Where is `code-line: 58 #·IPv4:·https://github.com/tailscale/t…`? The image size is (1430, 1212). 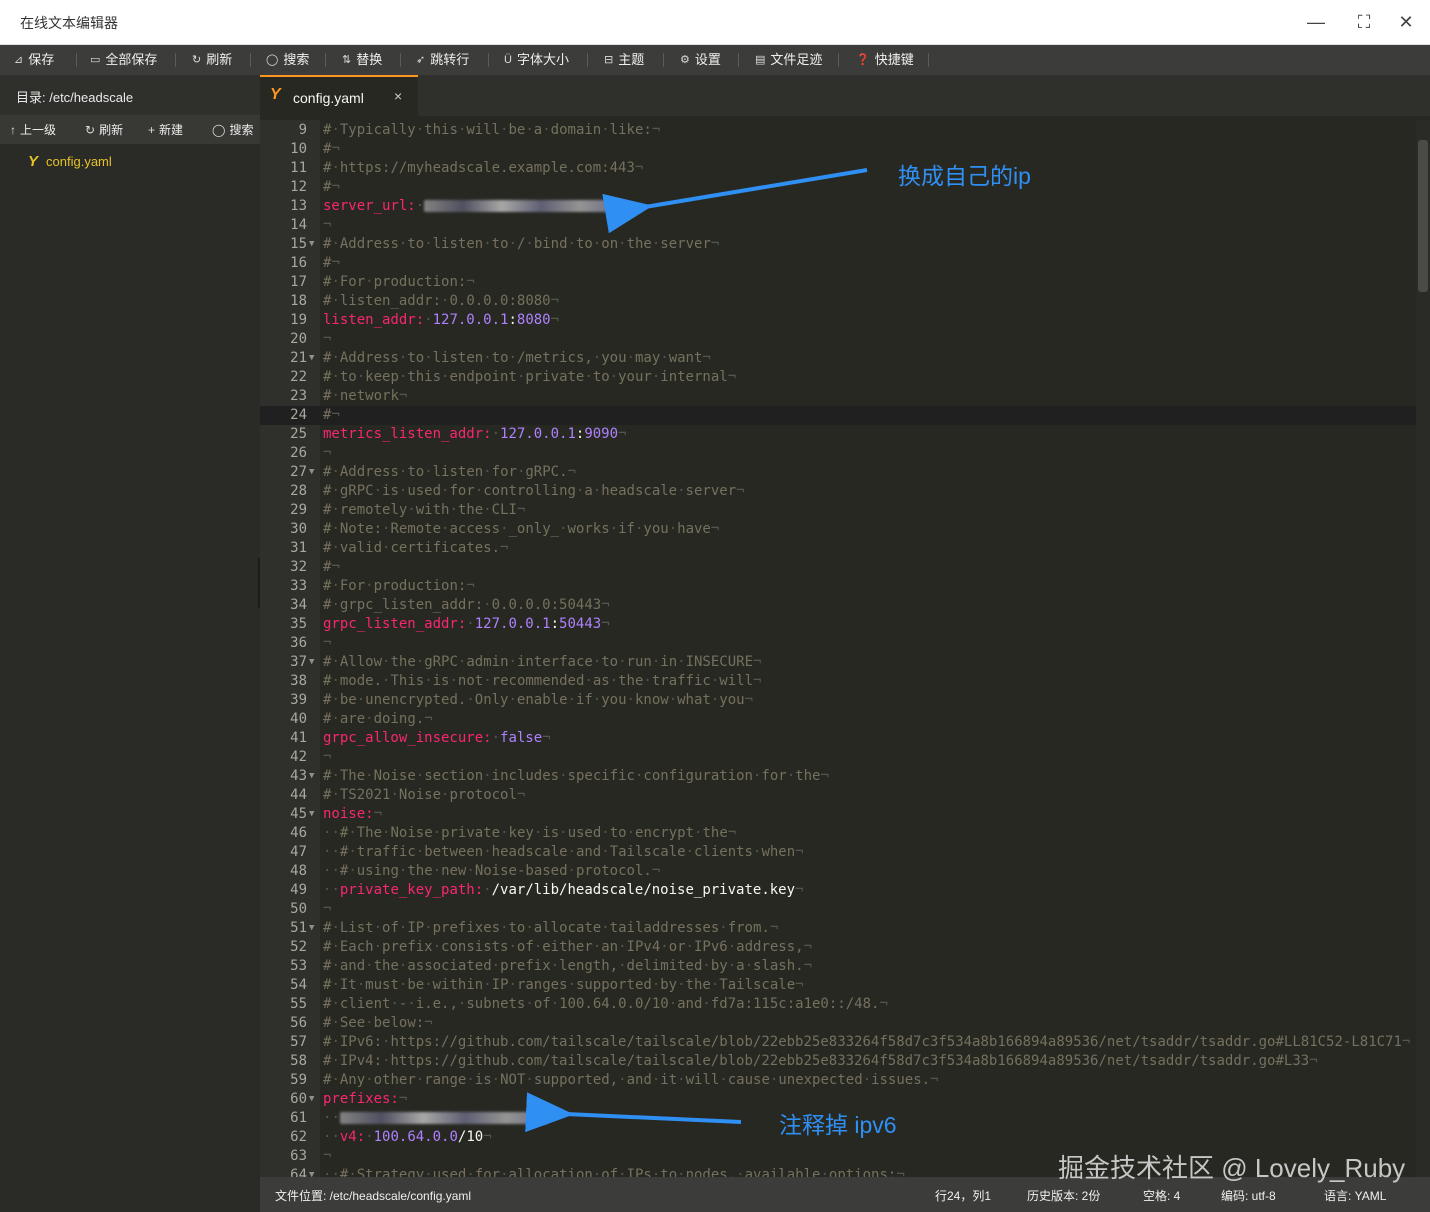
code-line: 58 #·IPv4:·https://github.com/tailscale/t… is located at coordinates (838, 1061).